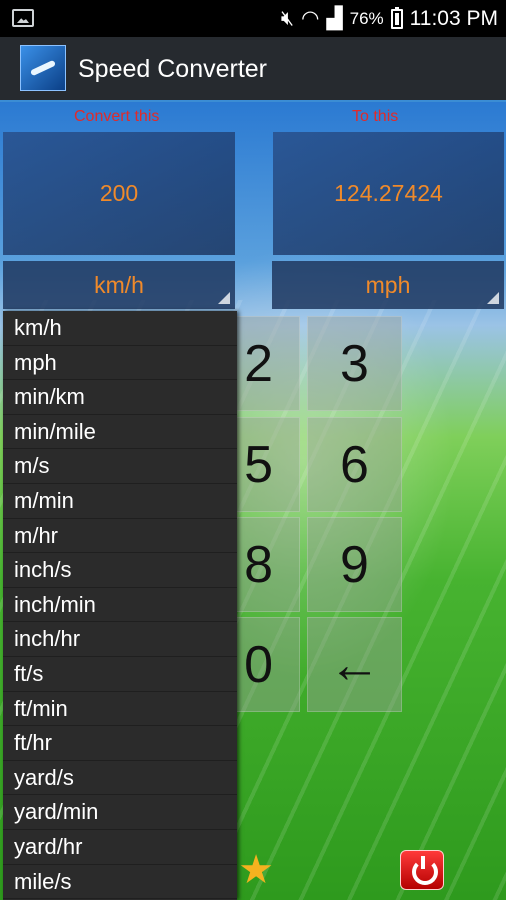 The height and width of the screenshot is (900, 506). I want to click on battery-icon, so click(396, 17).